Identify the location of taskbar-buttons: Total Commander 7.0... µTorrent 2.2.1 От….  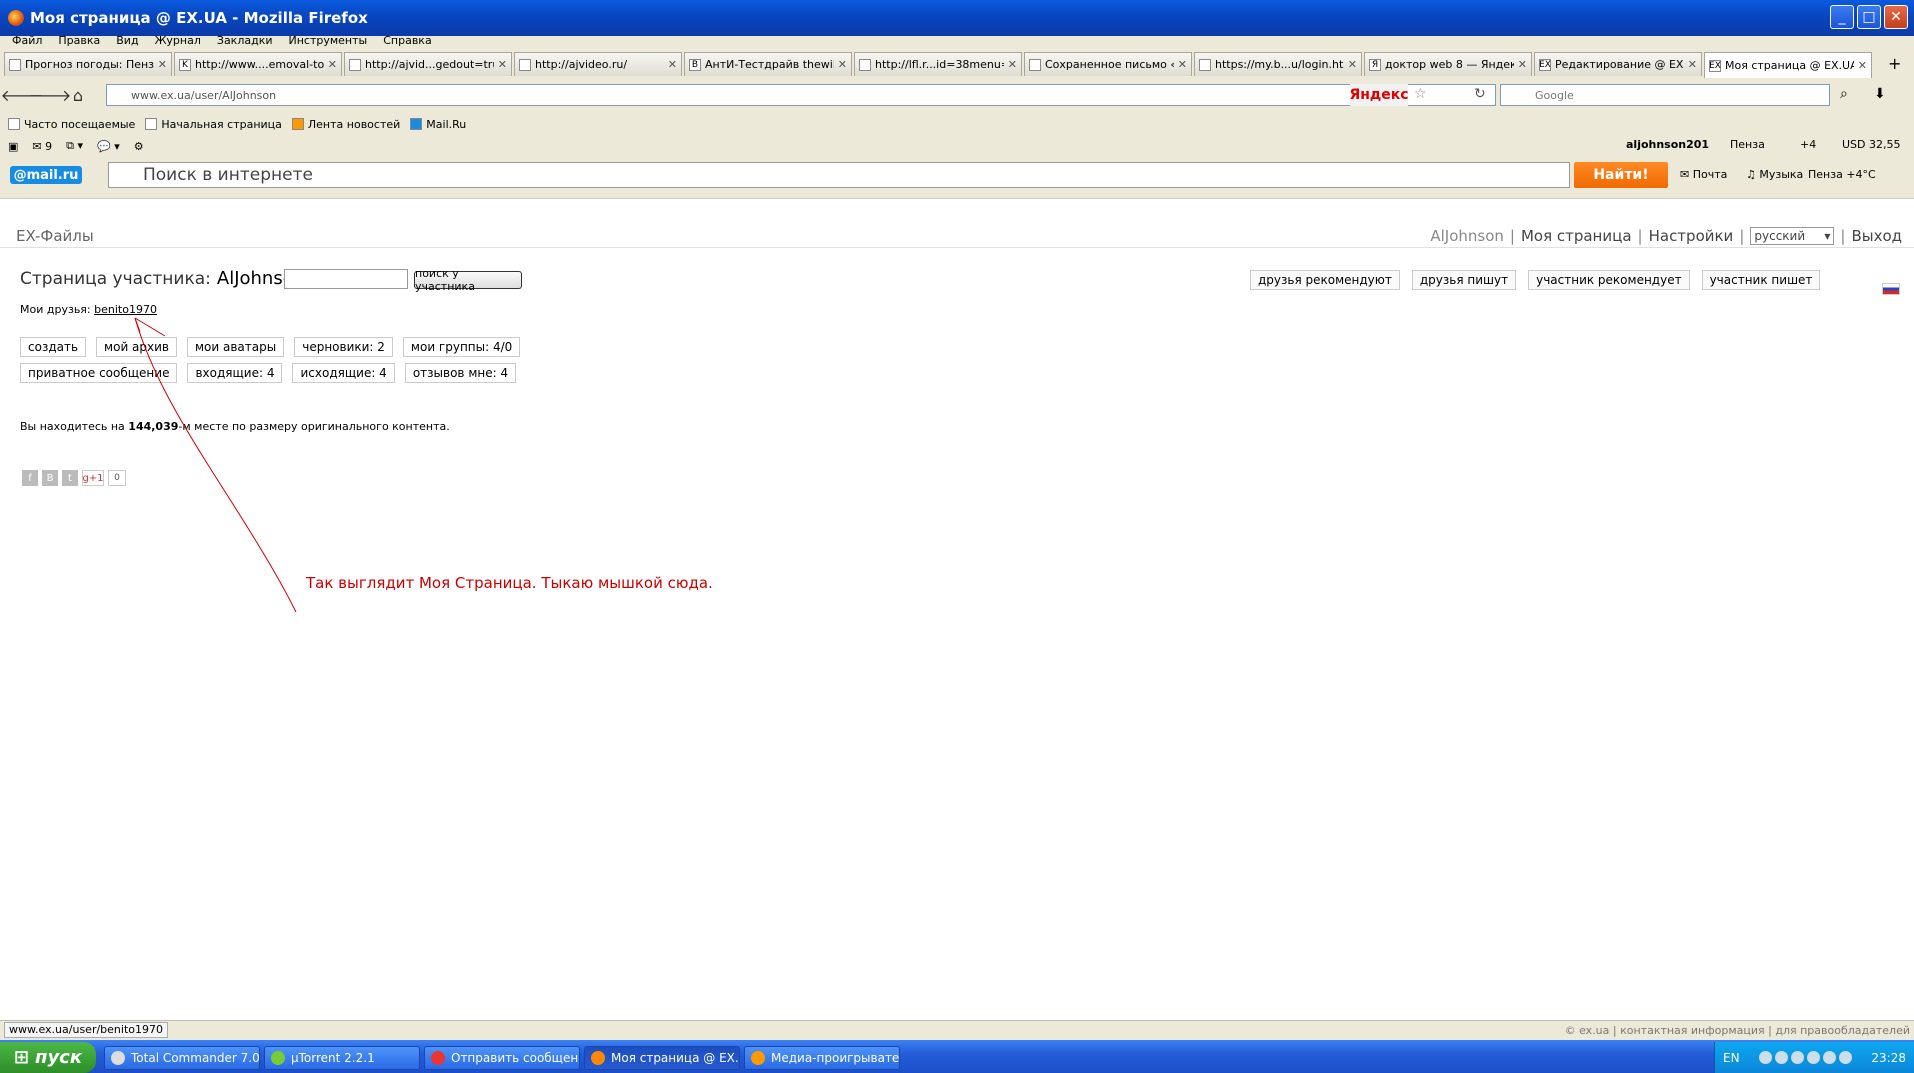
(502, 1058).